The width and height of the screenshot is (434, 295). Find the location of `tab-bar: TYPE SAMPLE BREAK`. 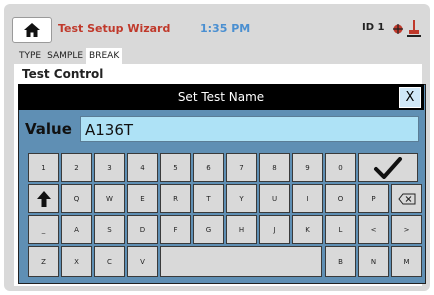

tab-bar: TYPE SAMPLE BREAK is located at coordinates (69, 56).